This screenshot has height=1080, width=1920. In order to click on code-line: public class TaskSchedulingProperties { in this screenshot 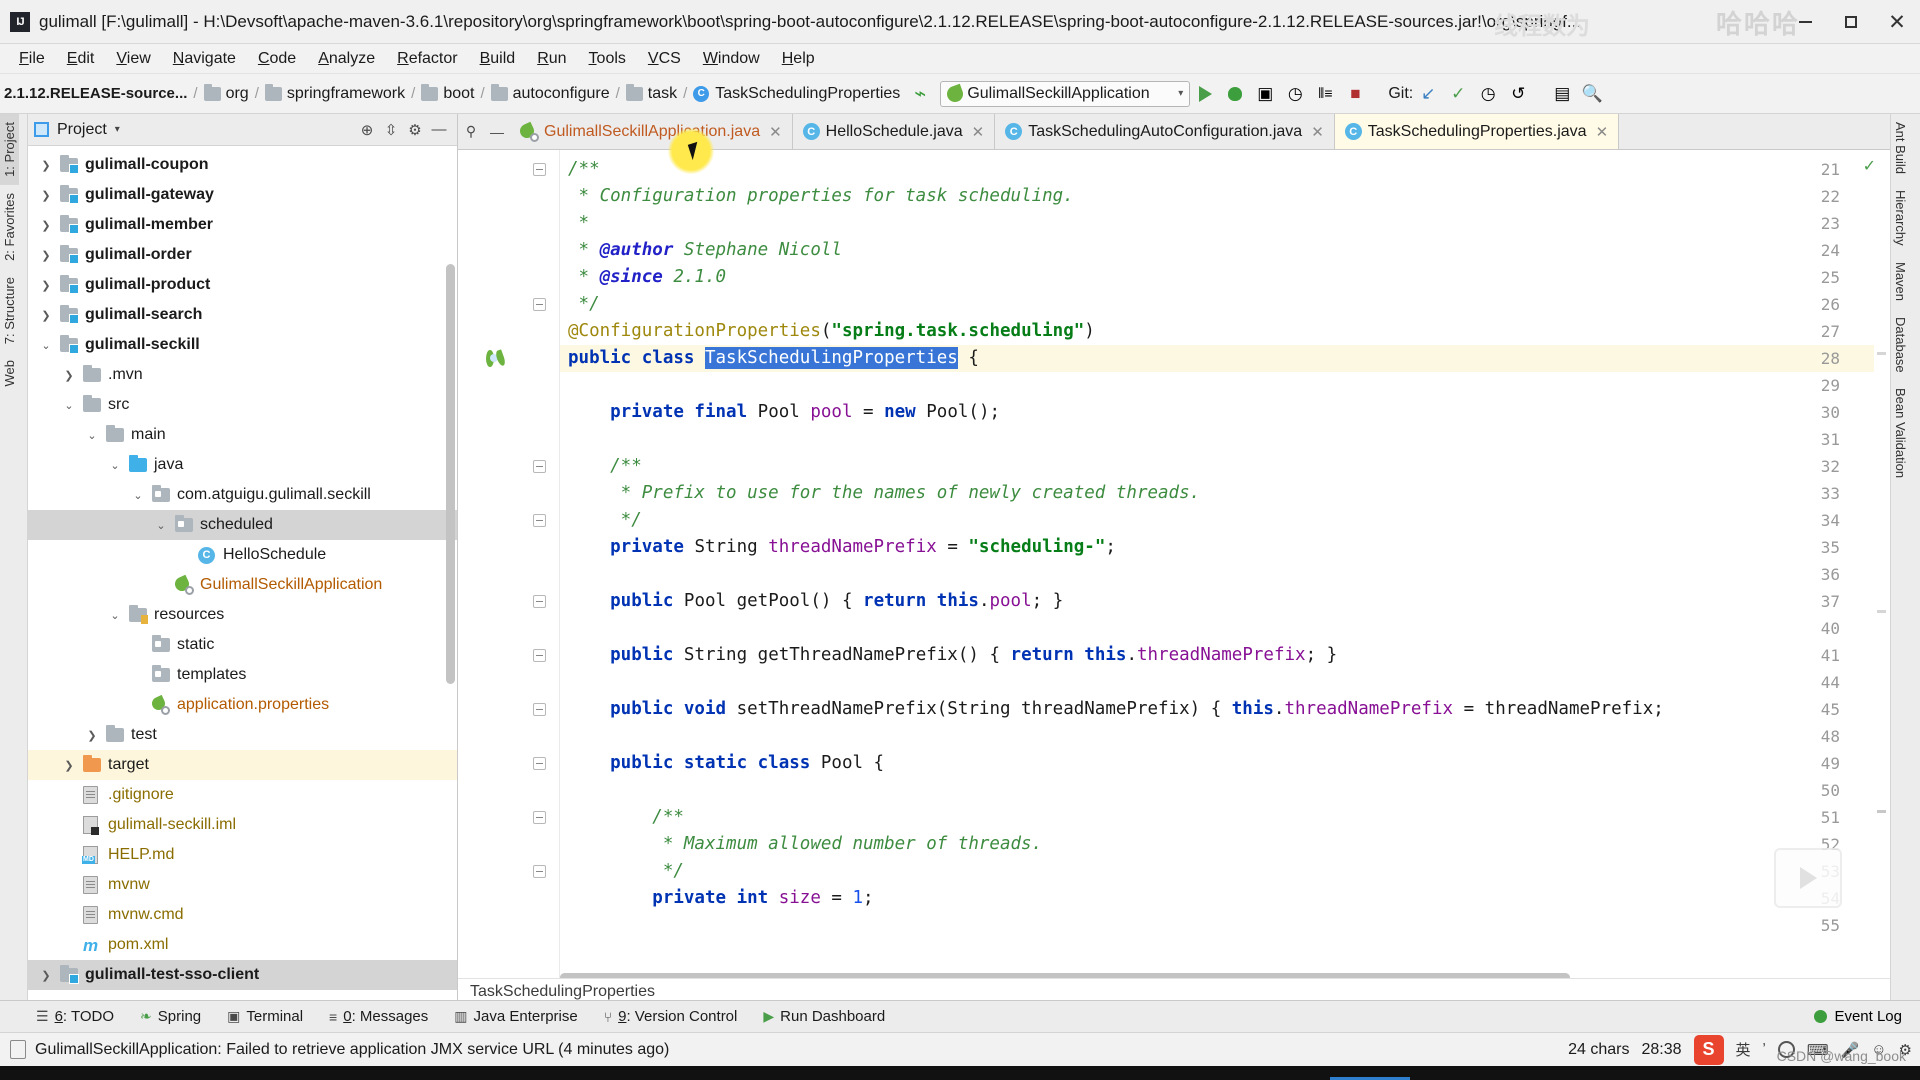, I will do `click(1225, 358)`.